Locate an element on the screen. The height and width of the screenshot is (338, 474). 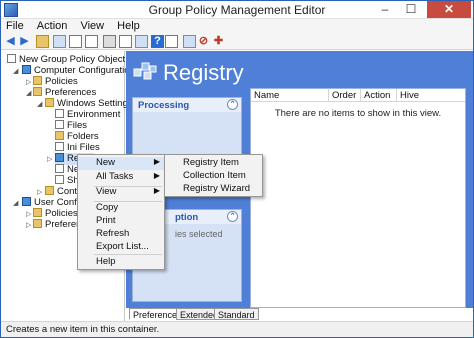
menu-item-all-tasks: All Tasks ▶ is located at coordinates (121, 177).